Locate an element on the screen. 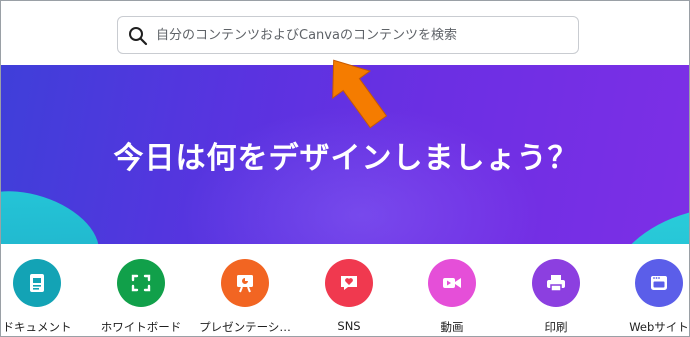 The width and height of the screenshot is (690, 337). website-icon is located at coordinates (659, 283).